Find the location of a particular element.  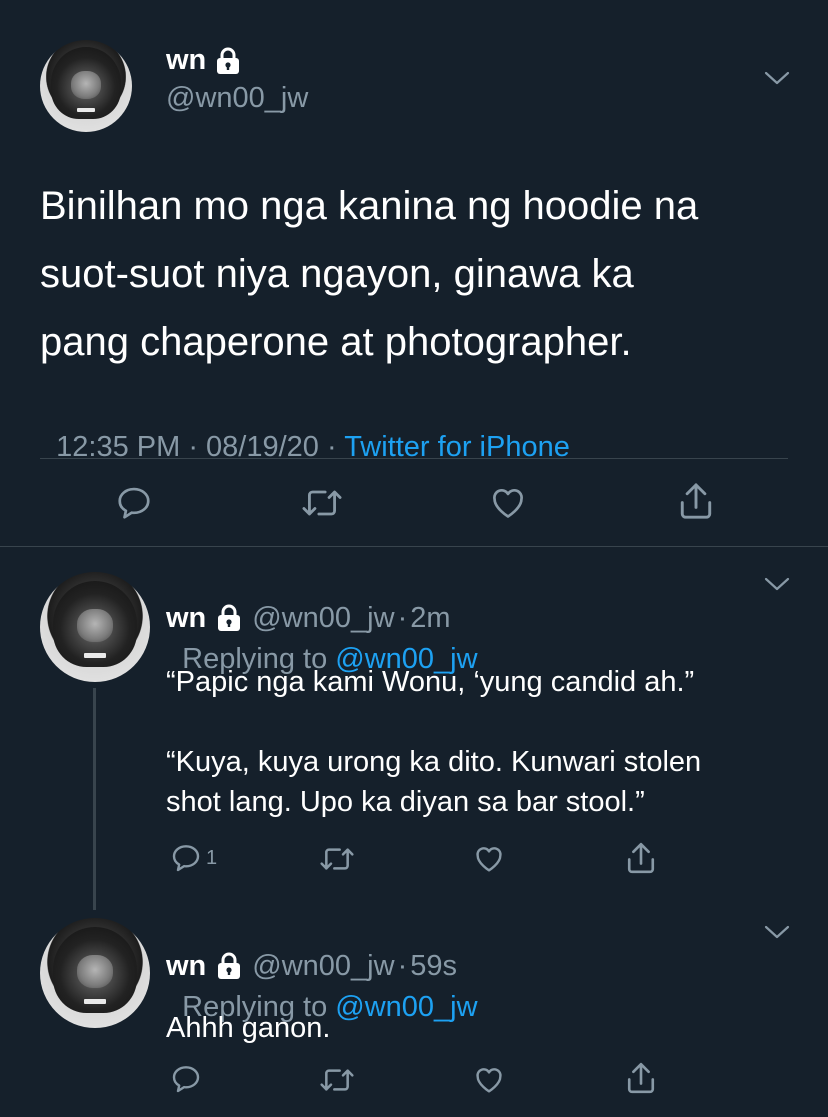

replying-to-link: @wn00_jw is located at coordinates (406, 1007).